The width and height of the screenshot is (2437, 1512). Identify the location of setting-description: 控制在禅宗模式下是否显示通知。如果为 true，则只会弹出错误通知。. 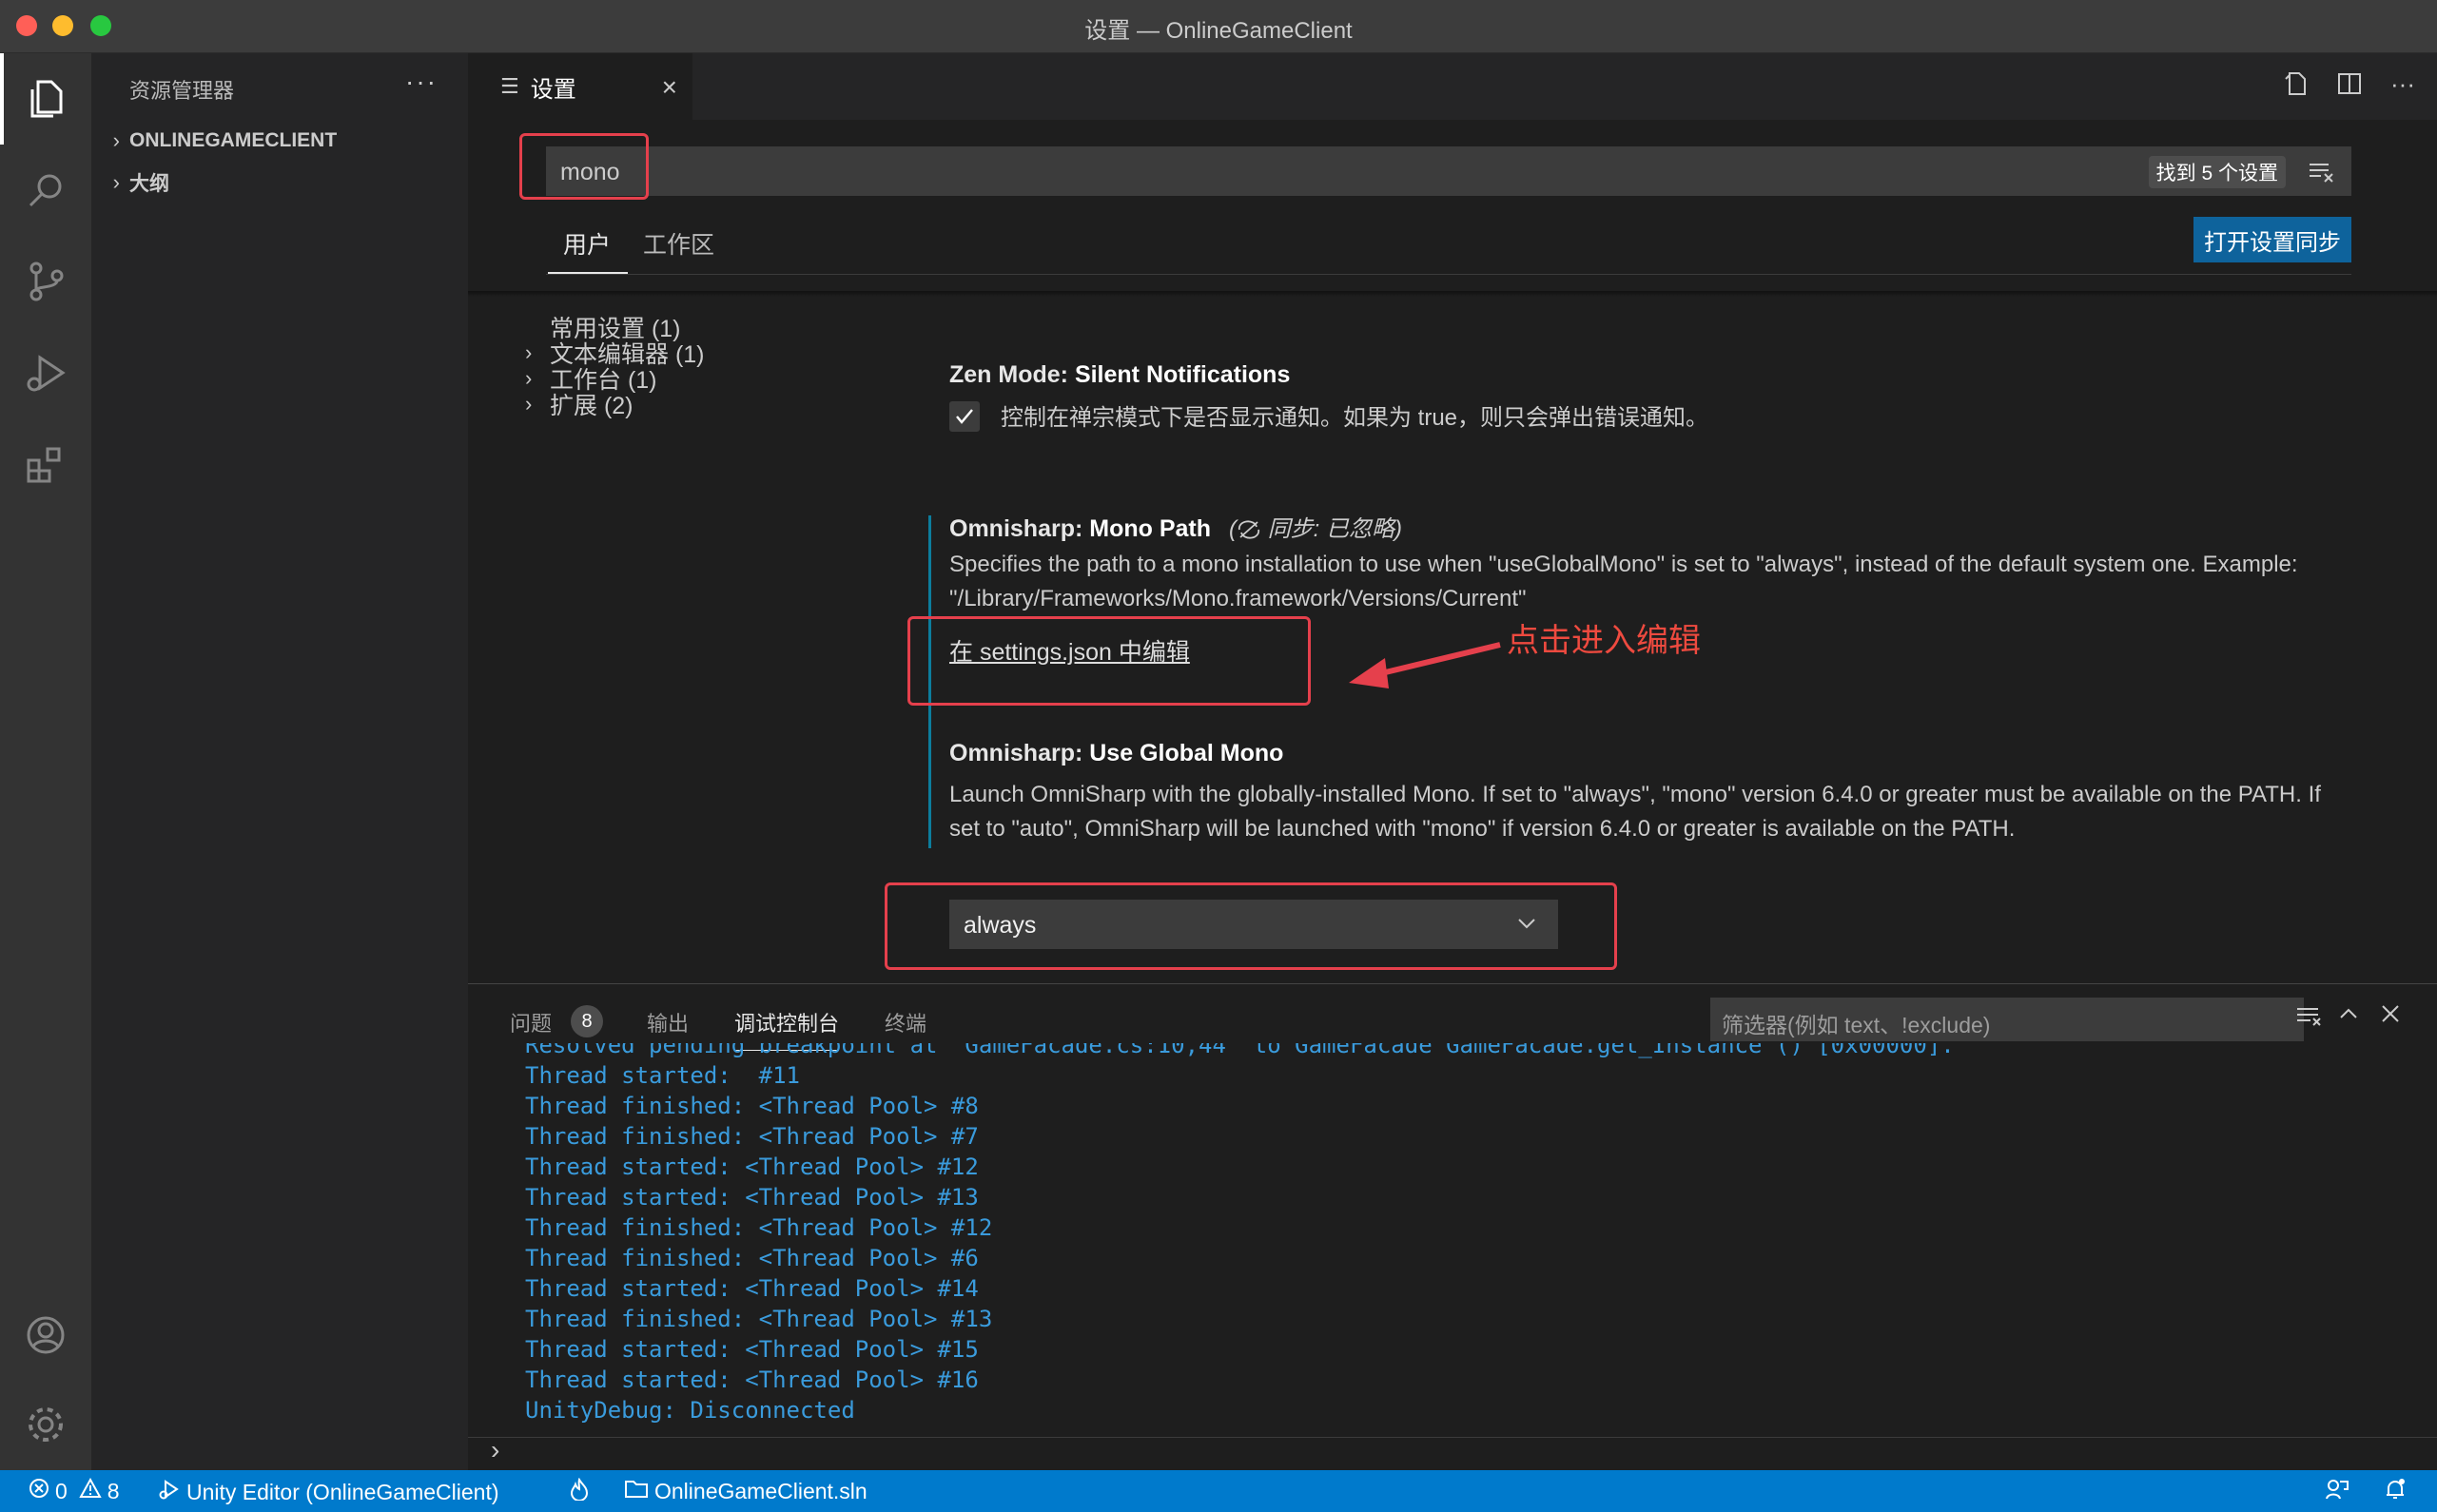
(1355, 418).